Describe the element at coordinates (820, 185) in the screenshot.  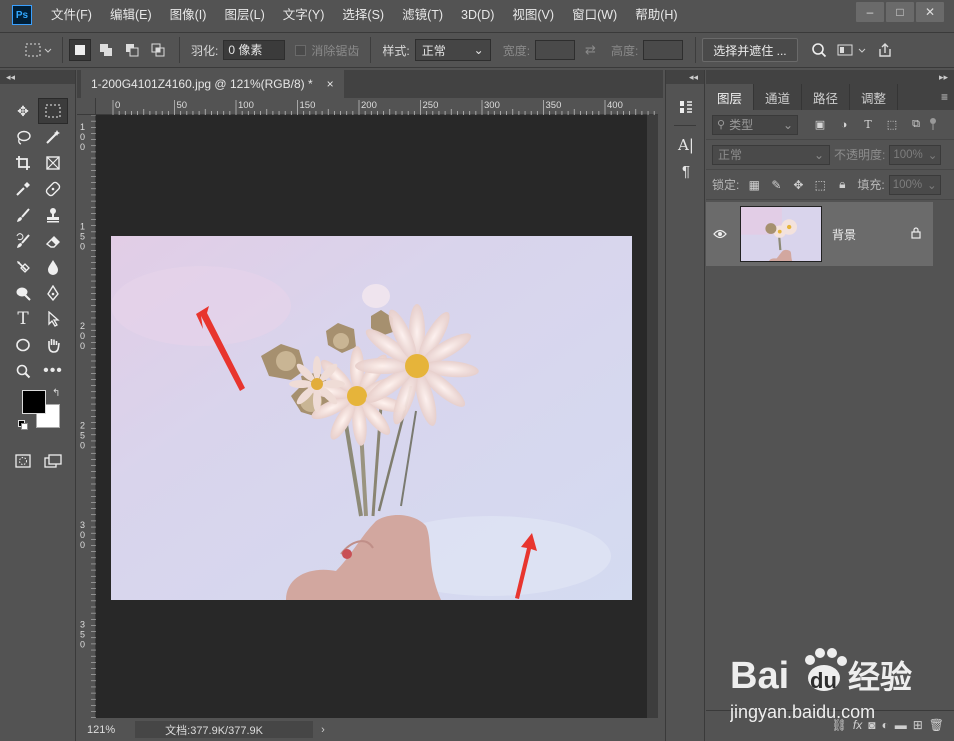
I see `lock-artboard-icon: ⬚` at that location.